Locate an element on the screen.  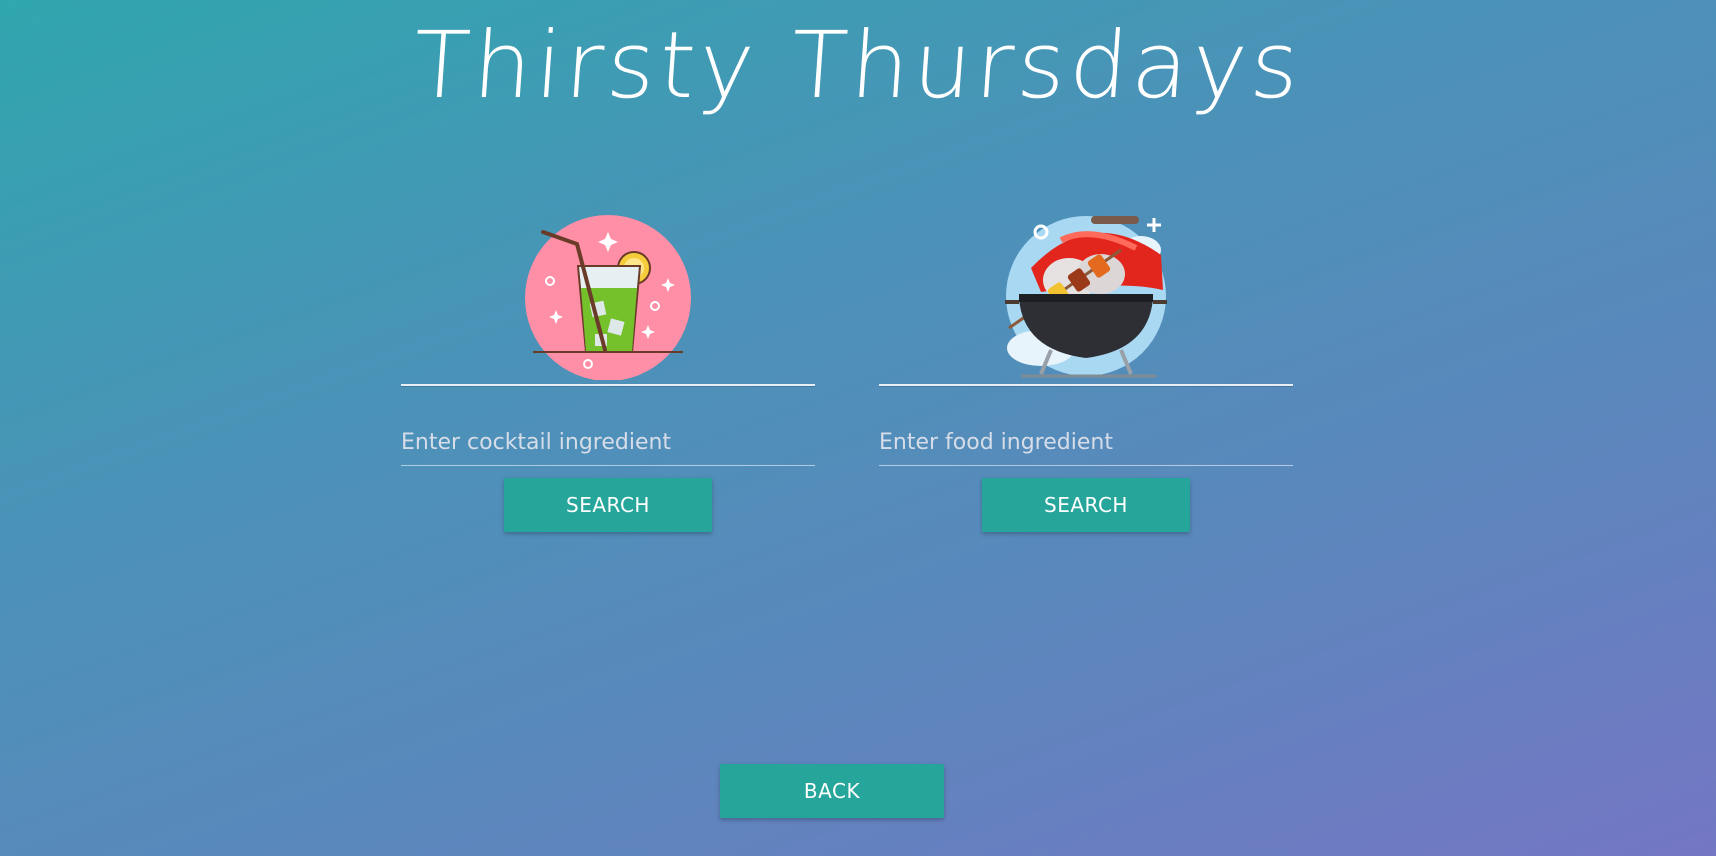
cocktail-search-button: SEARCH is located at coordinates (608, 505).